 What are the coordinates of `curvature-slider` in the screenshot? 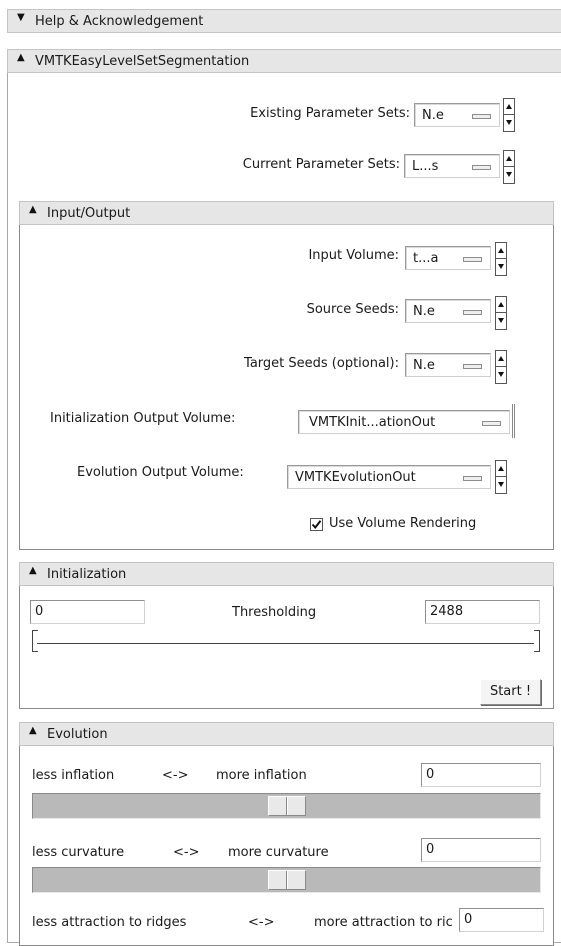 It's located at (286, 880).